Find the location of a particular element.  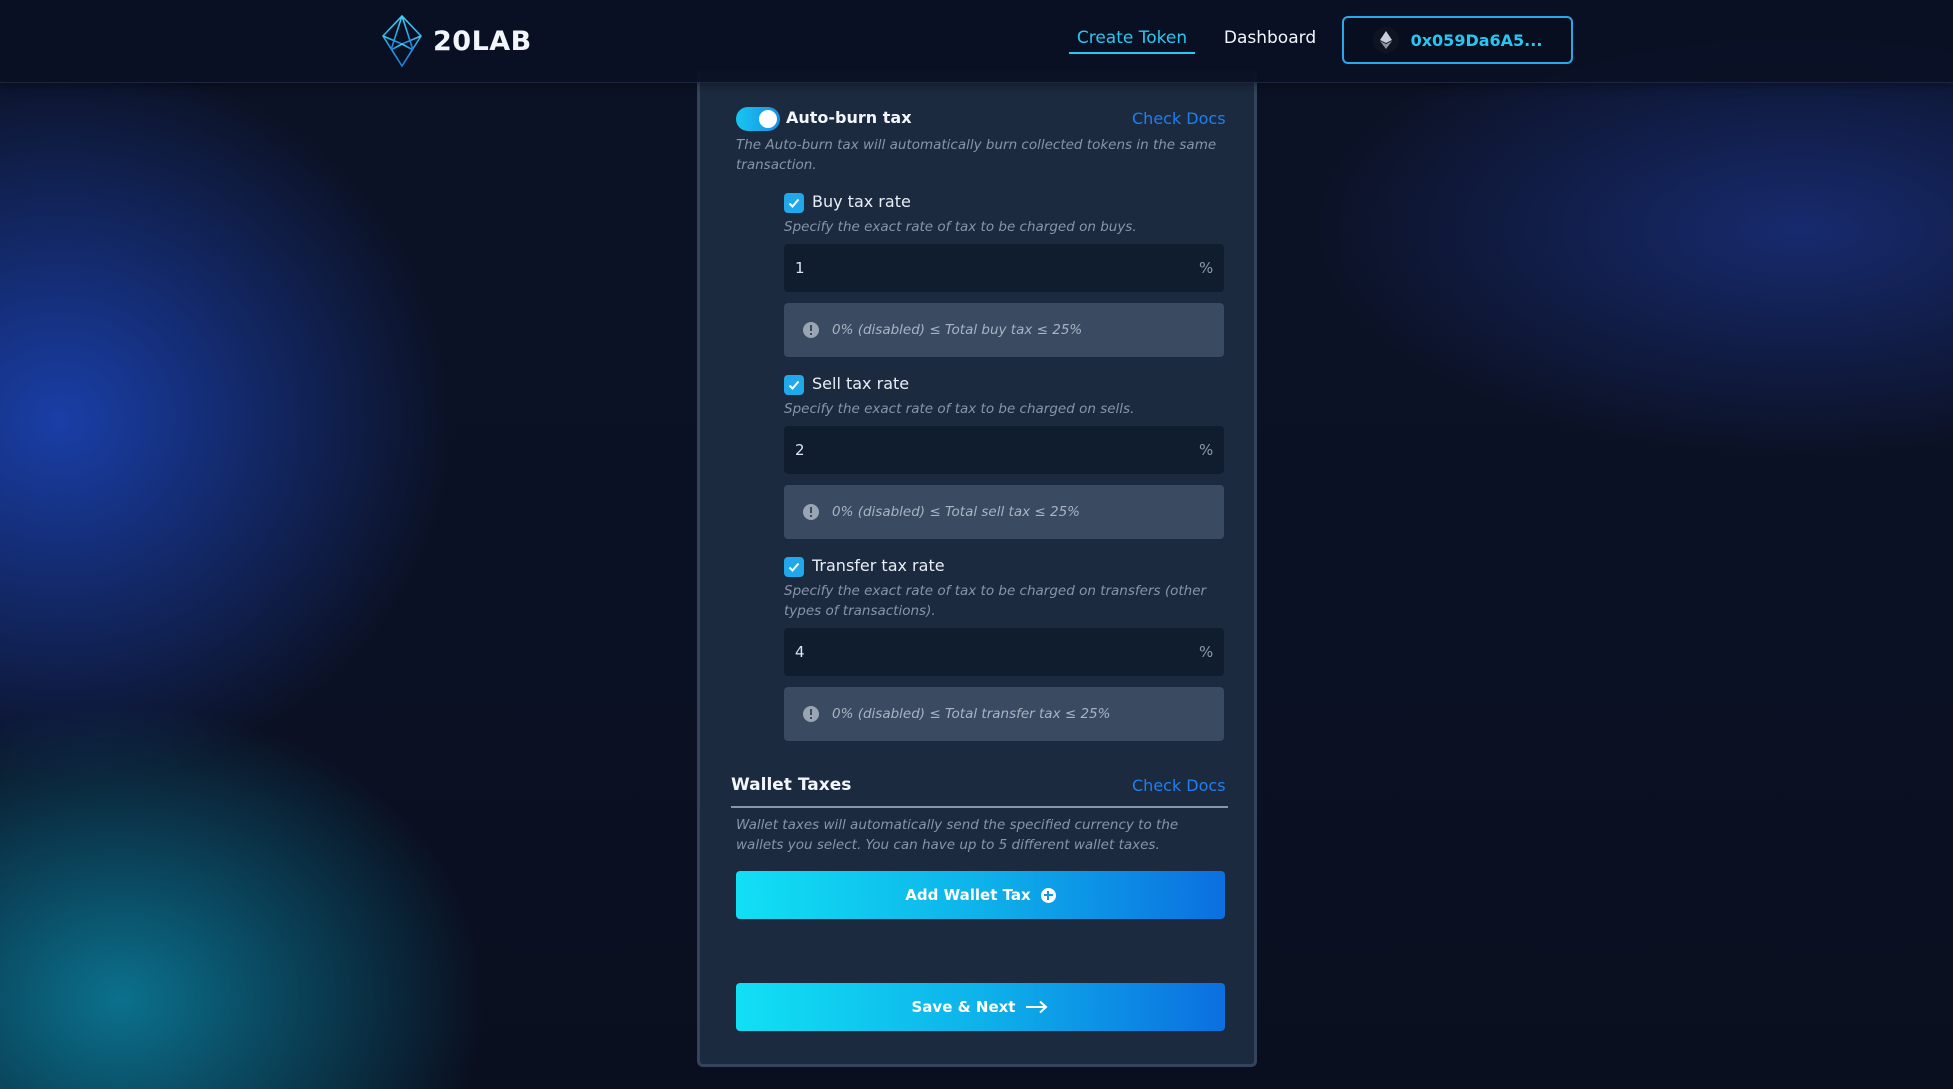

auto-burn-docs-link: Check Docs is located at coordinates (1179, 118).